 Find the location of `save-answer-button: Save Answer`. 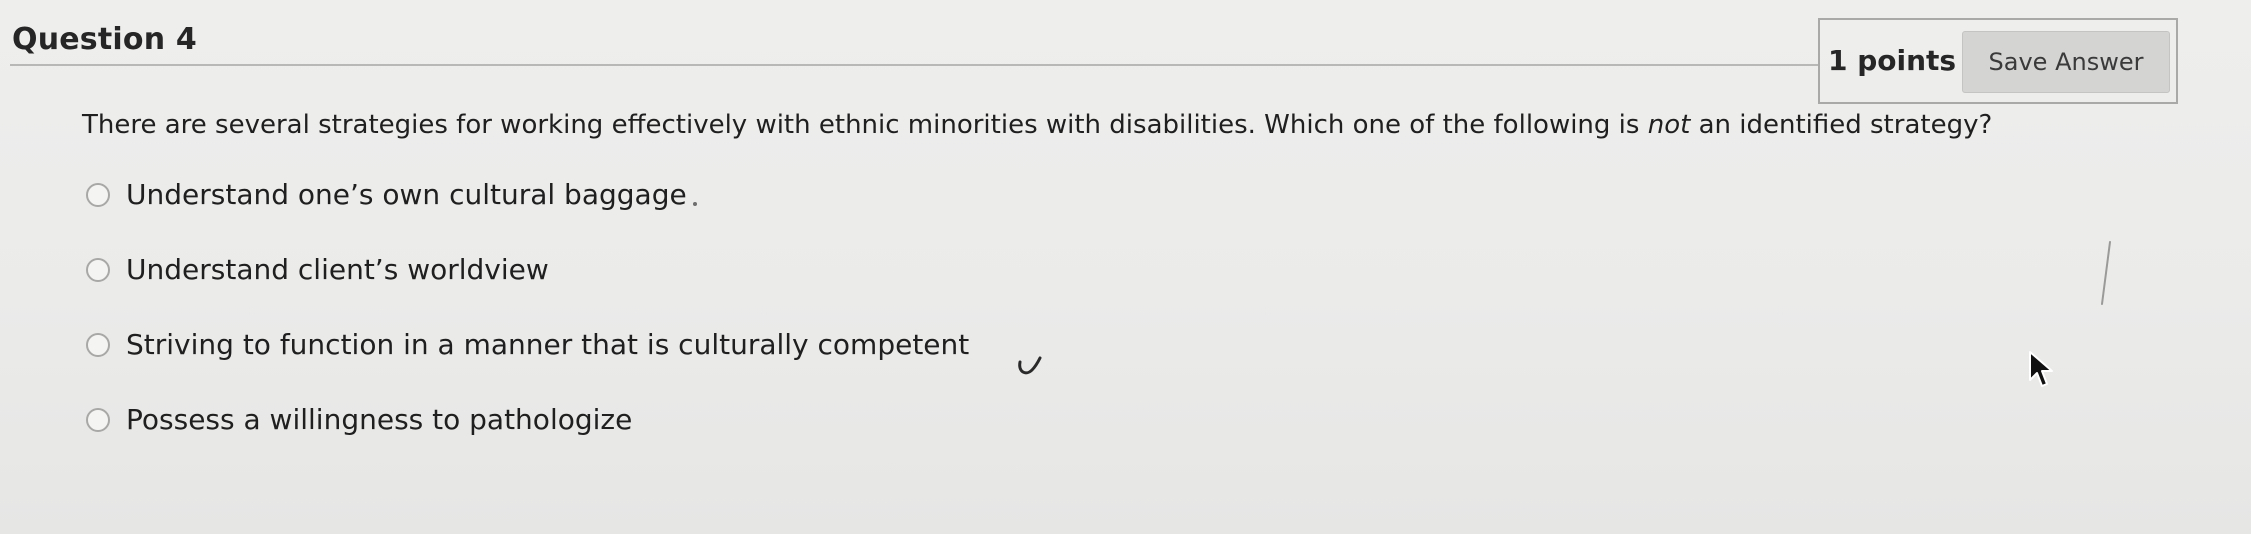

save-answer-button: Save Answer is located at coordinates (2066, 62).